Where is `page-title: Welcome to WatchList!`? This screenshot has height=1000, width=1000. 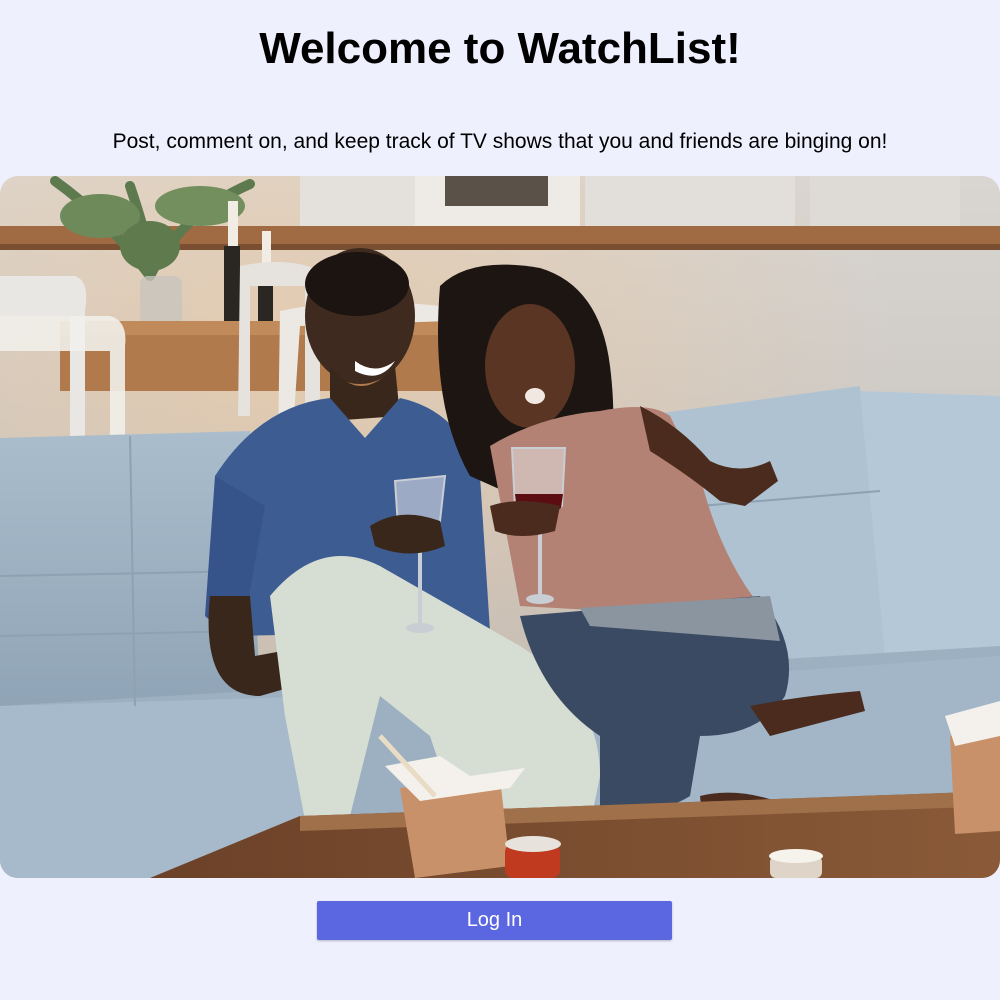
page-title: Welcome to WatchList! is located at coordinates (500, 48).